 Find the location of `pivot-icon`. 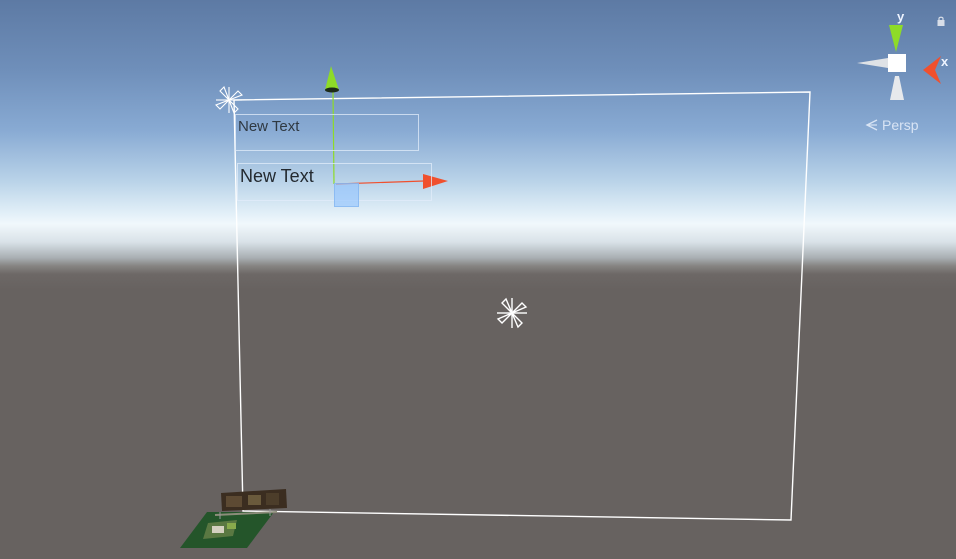

pivot-icon is located at coordinates (512, 313).